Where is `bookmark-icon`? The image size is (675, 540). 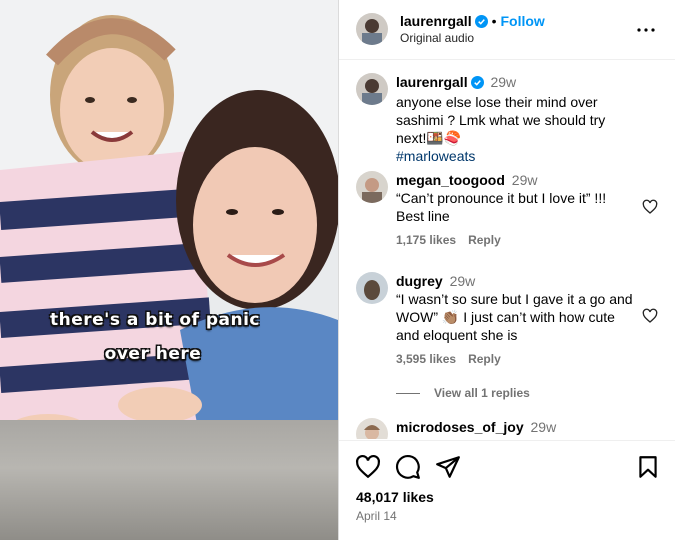
bookmark-icon is located at coordinates (648, 467).